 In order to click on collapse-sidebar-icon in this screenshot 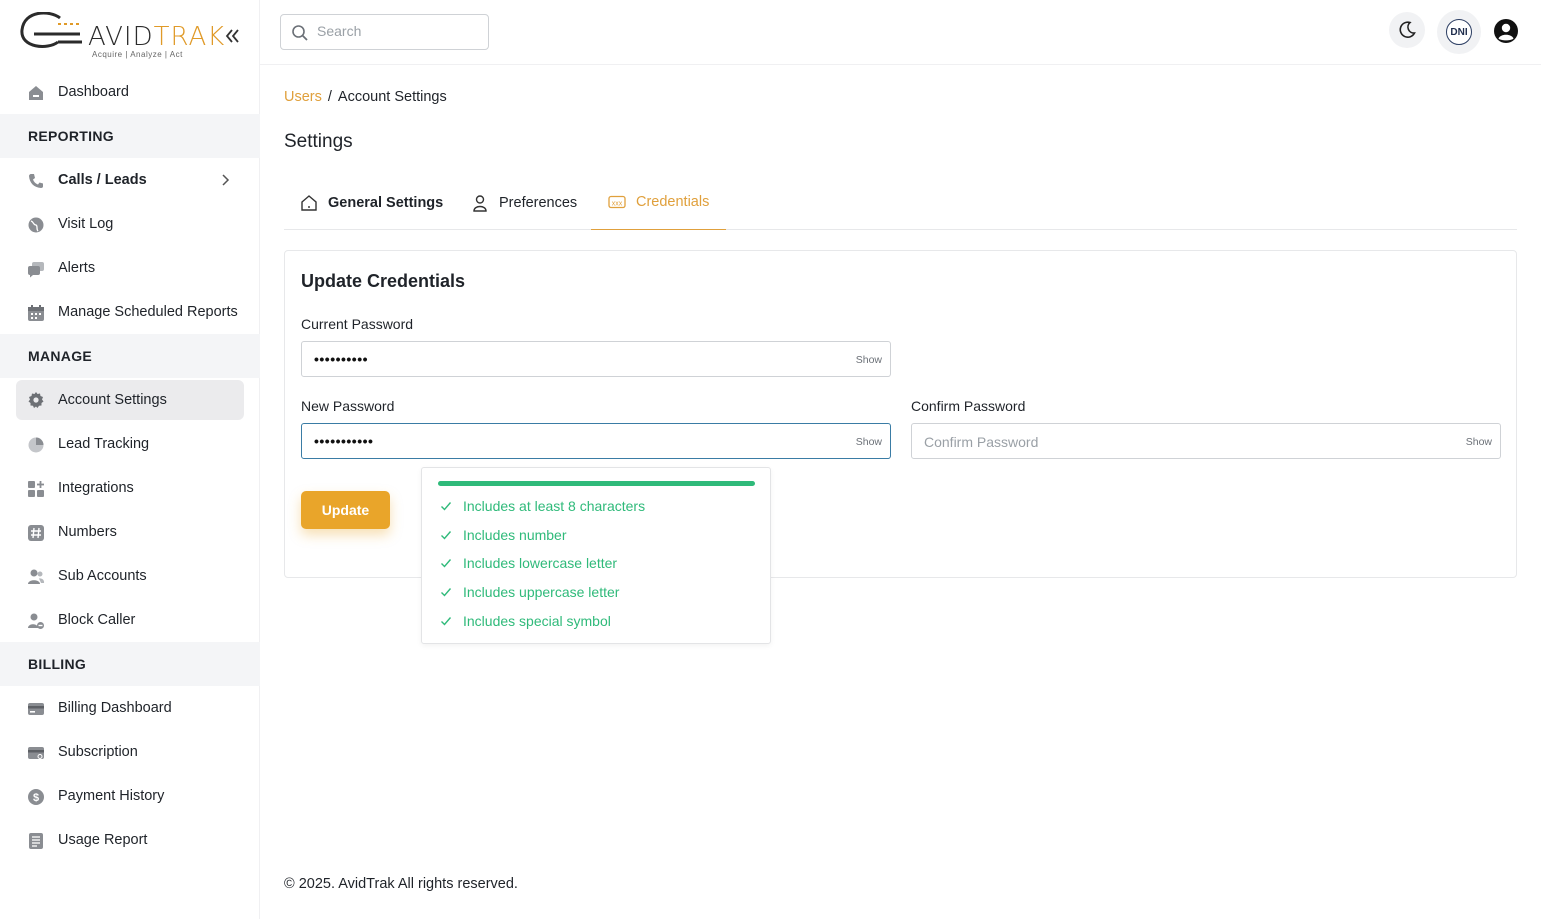, I will do `click(232, 36)`.